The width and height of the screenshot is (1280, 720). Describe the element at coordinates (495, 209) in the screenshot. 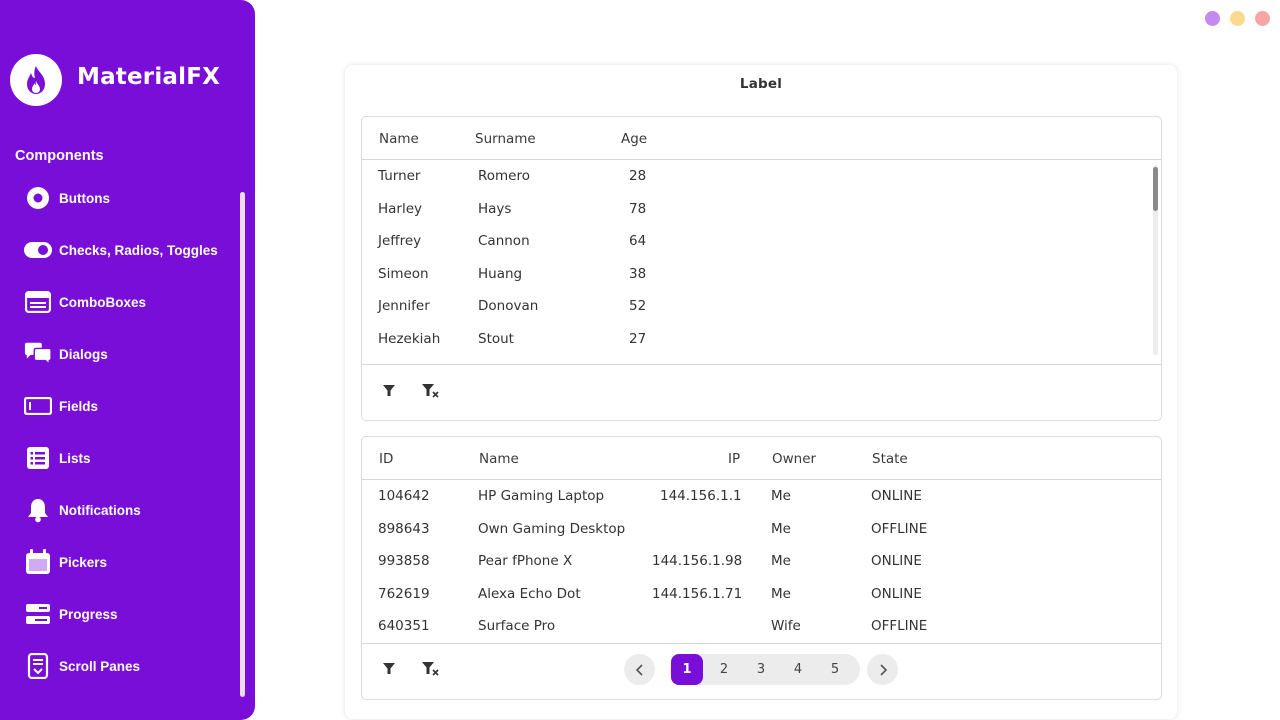

I see `table-cell: Hays` at that location.